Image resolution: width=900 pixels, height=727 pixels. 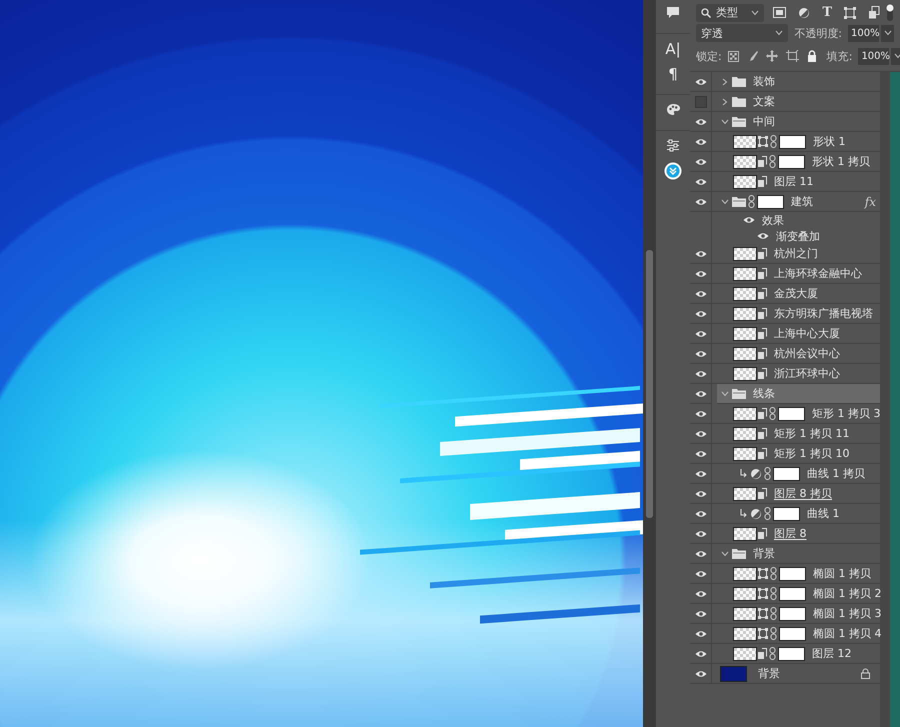 I want to click on download-icon, so click(x=673, y=171).